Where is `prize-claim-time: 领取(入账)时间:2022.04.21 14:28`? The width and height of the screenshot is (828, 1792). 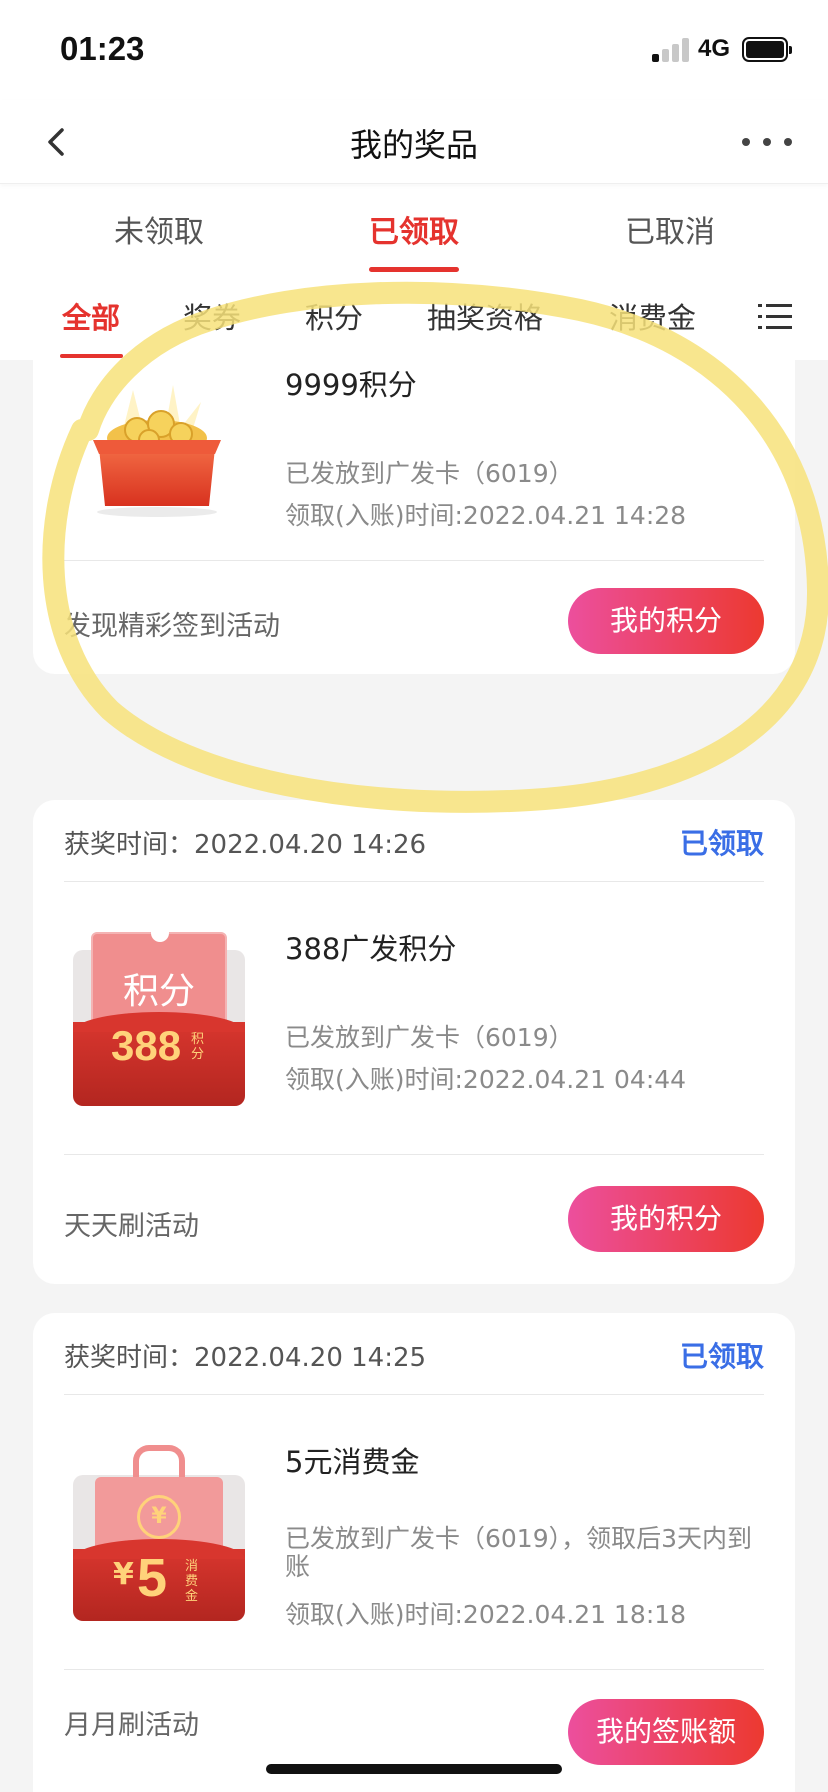 prize-claim-time: 领取(入账)时间:2022.04.21 14:28 is located at coordinates (486, 515).